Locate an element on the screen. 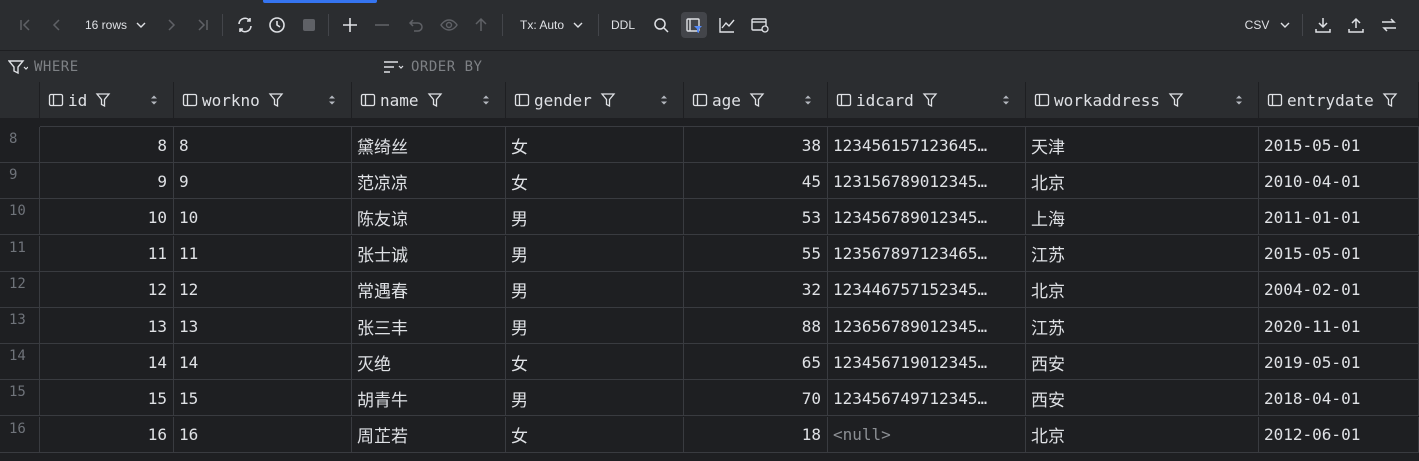 The image size is (1419, 461). column-header-idcard: idcard is located at coordinates (927, 100).